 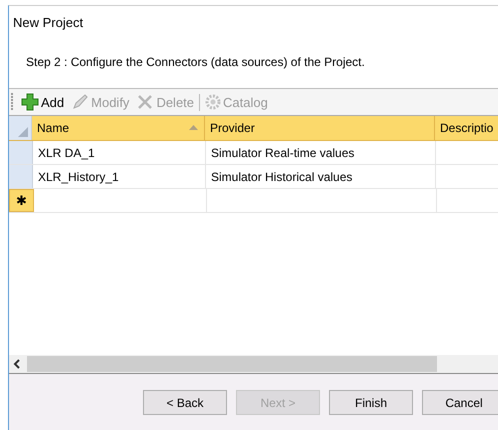 I want to click on delete-icon, so click(x=145, y=102).